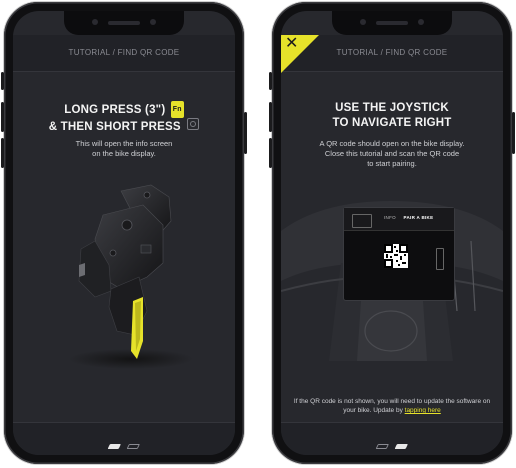  What do you see at coordinates (423, 410) in the screenshot?
I see `update-software-link: tapping here` at bounding box center [423, 410].